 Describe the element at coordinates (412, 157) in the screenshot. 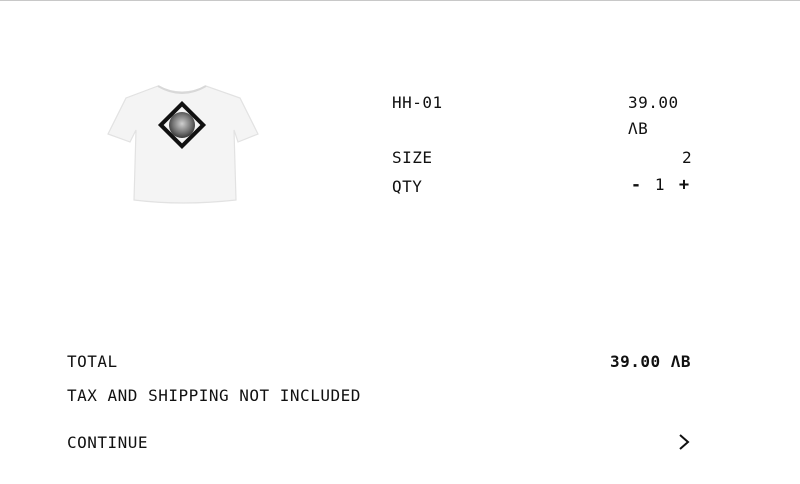

I see `size-label: SIZE` at that location.